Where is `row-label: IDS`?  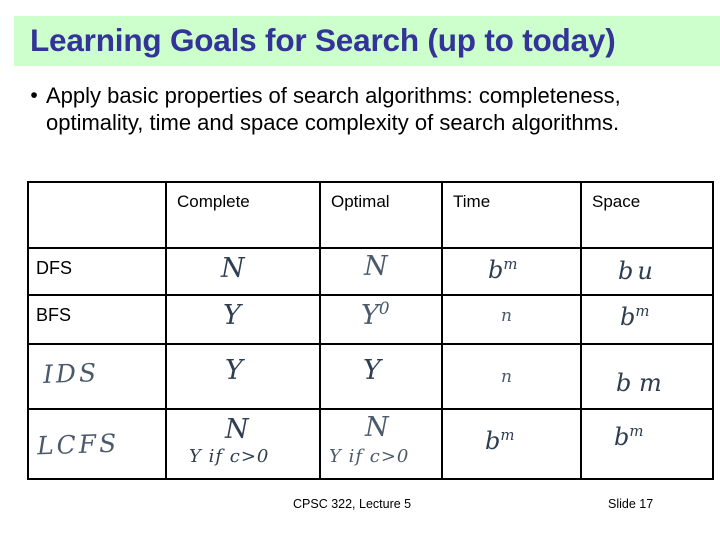 row-label: IDS is located at coordinates (71, 373).